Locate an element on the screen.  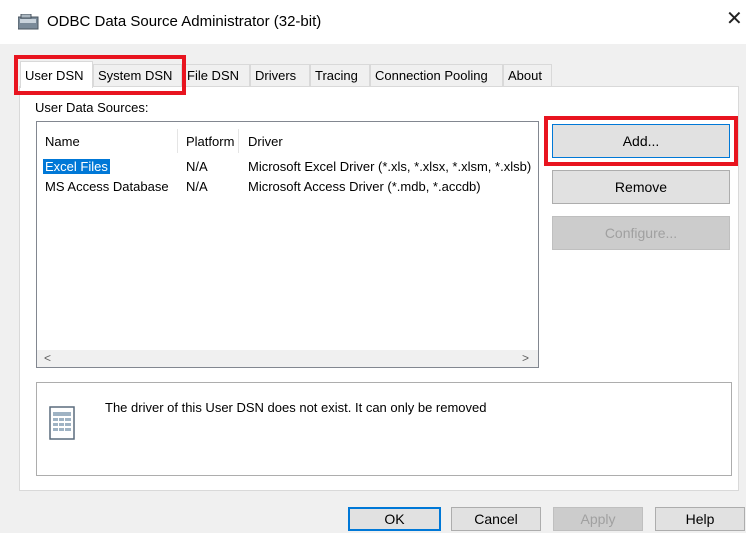
tab-system-dsn: System DSN is located at coordinates (137, 75).